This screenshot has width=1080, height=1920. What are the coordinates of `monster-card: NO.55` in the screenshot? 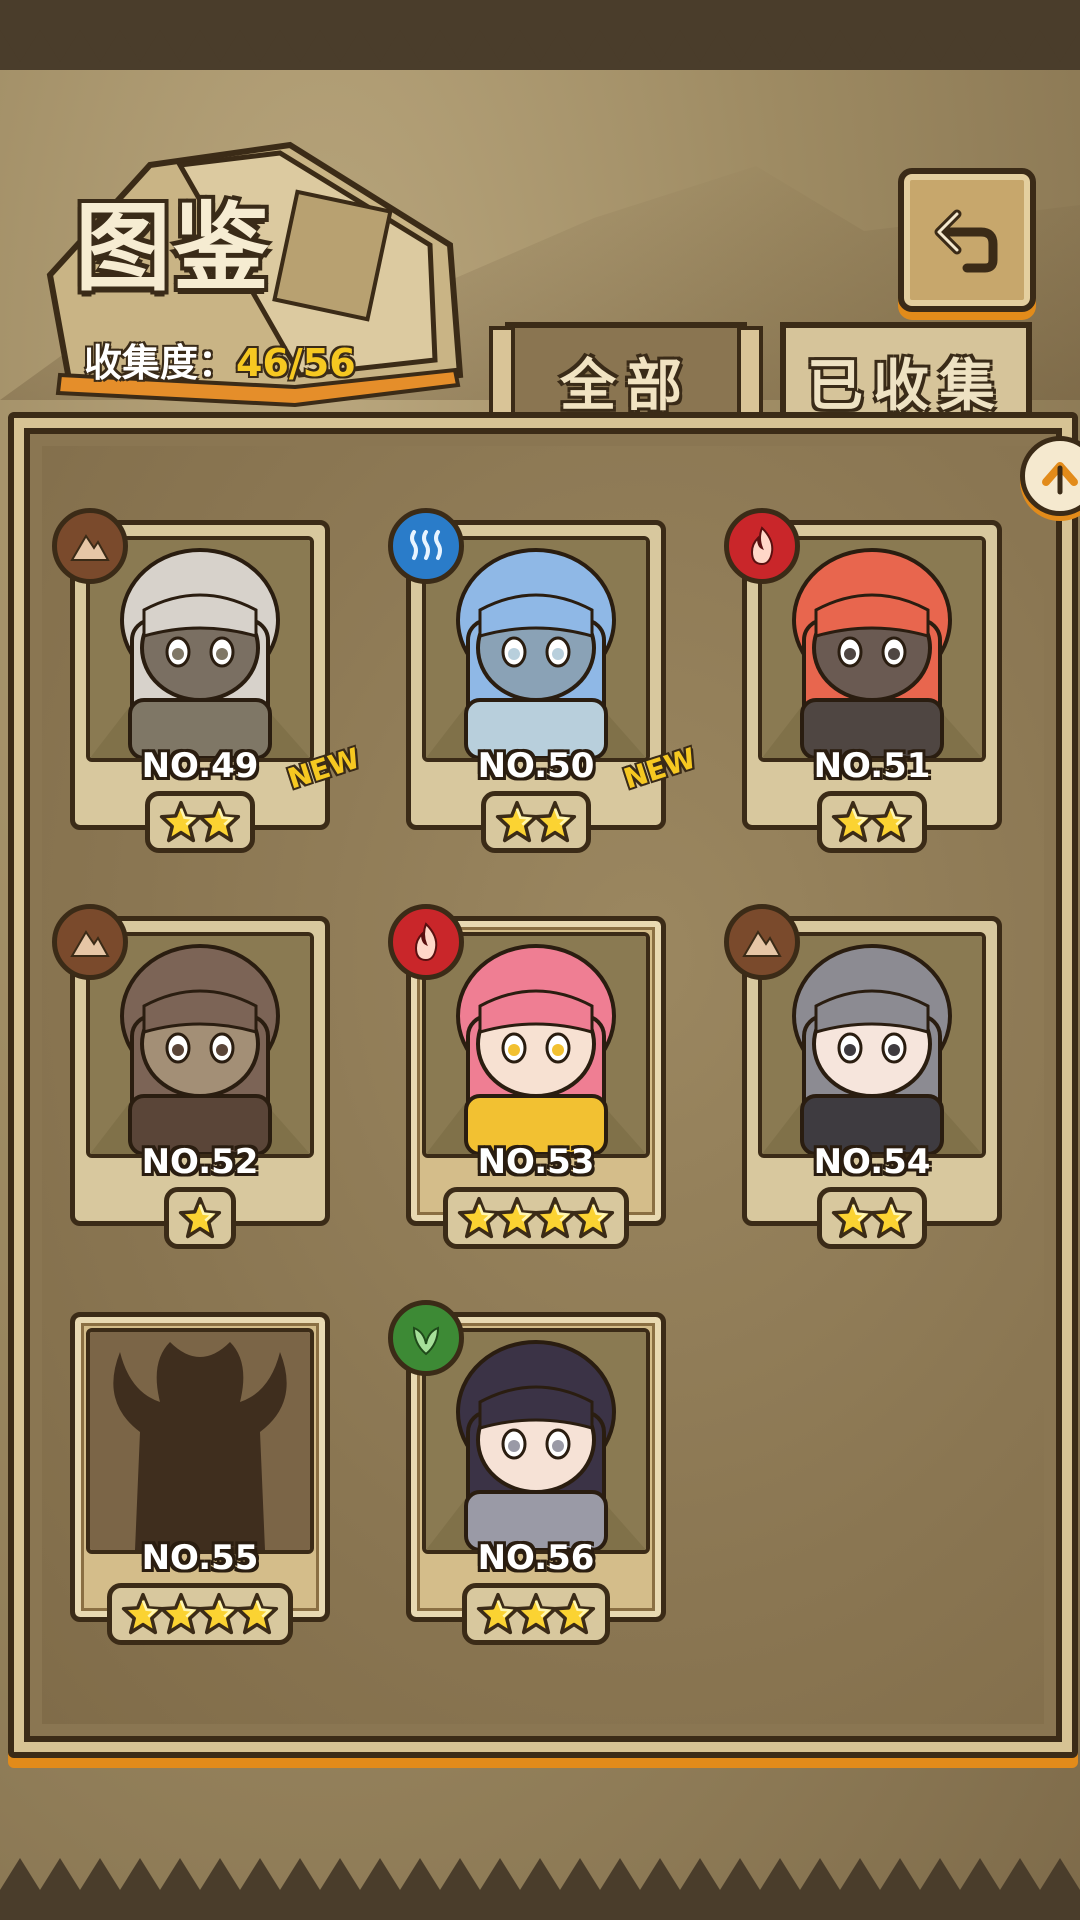 It's located at (200, 1478).